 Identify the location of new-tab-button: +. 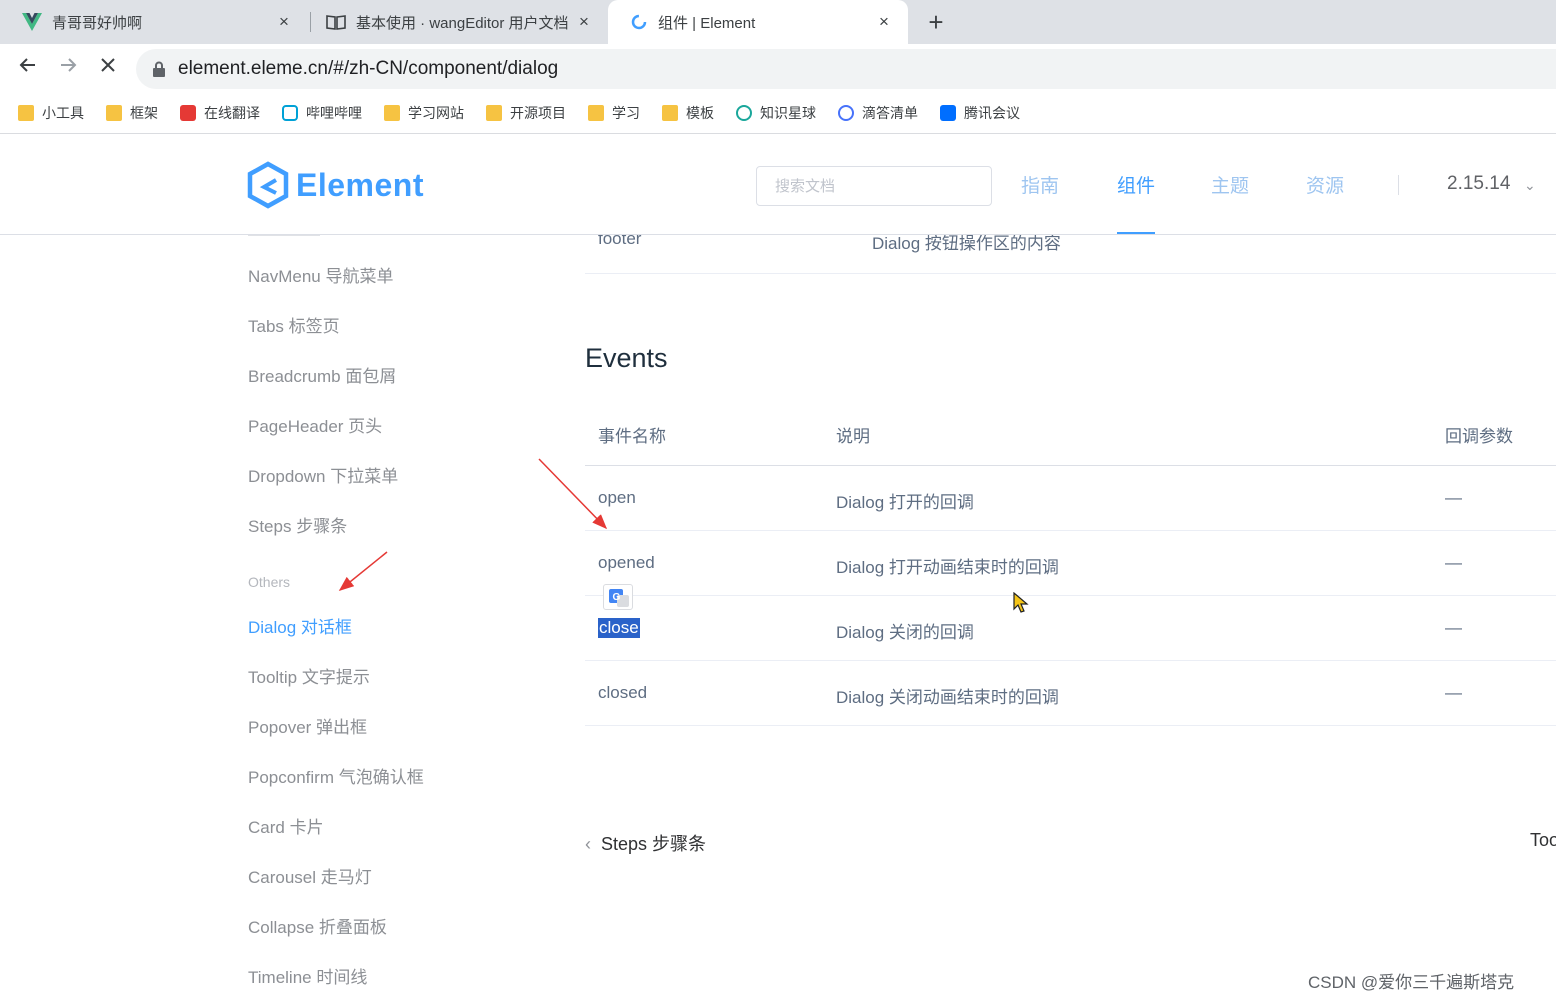
(936, 22).